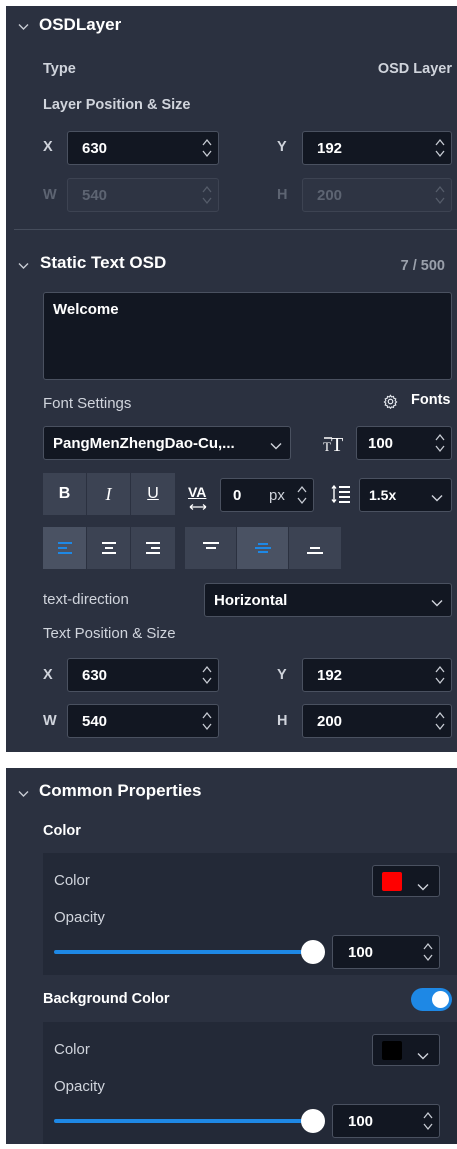 The image size is (457, 1149). I want to click on align-center-button, so click(109, 548).